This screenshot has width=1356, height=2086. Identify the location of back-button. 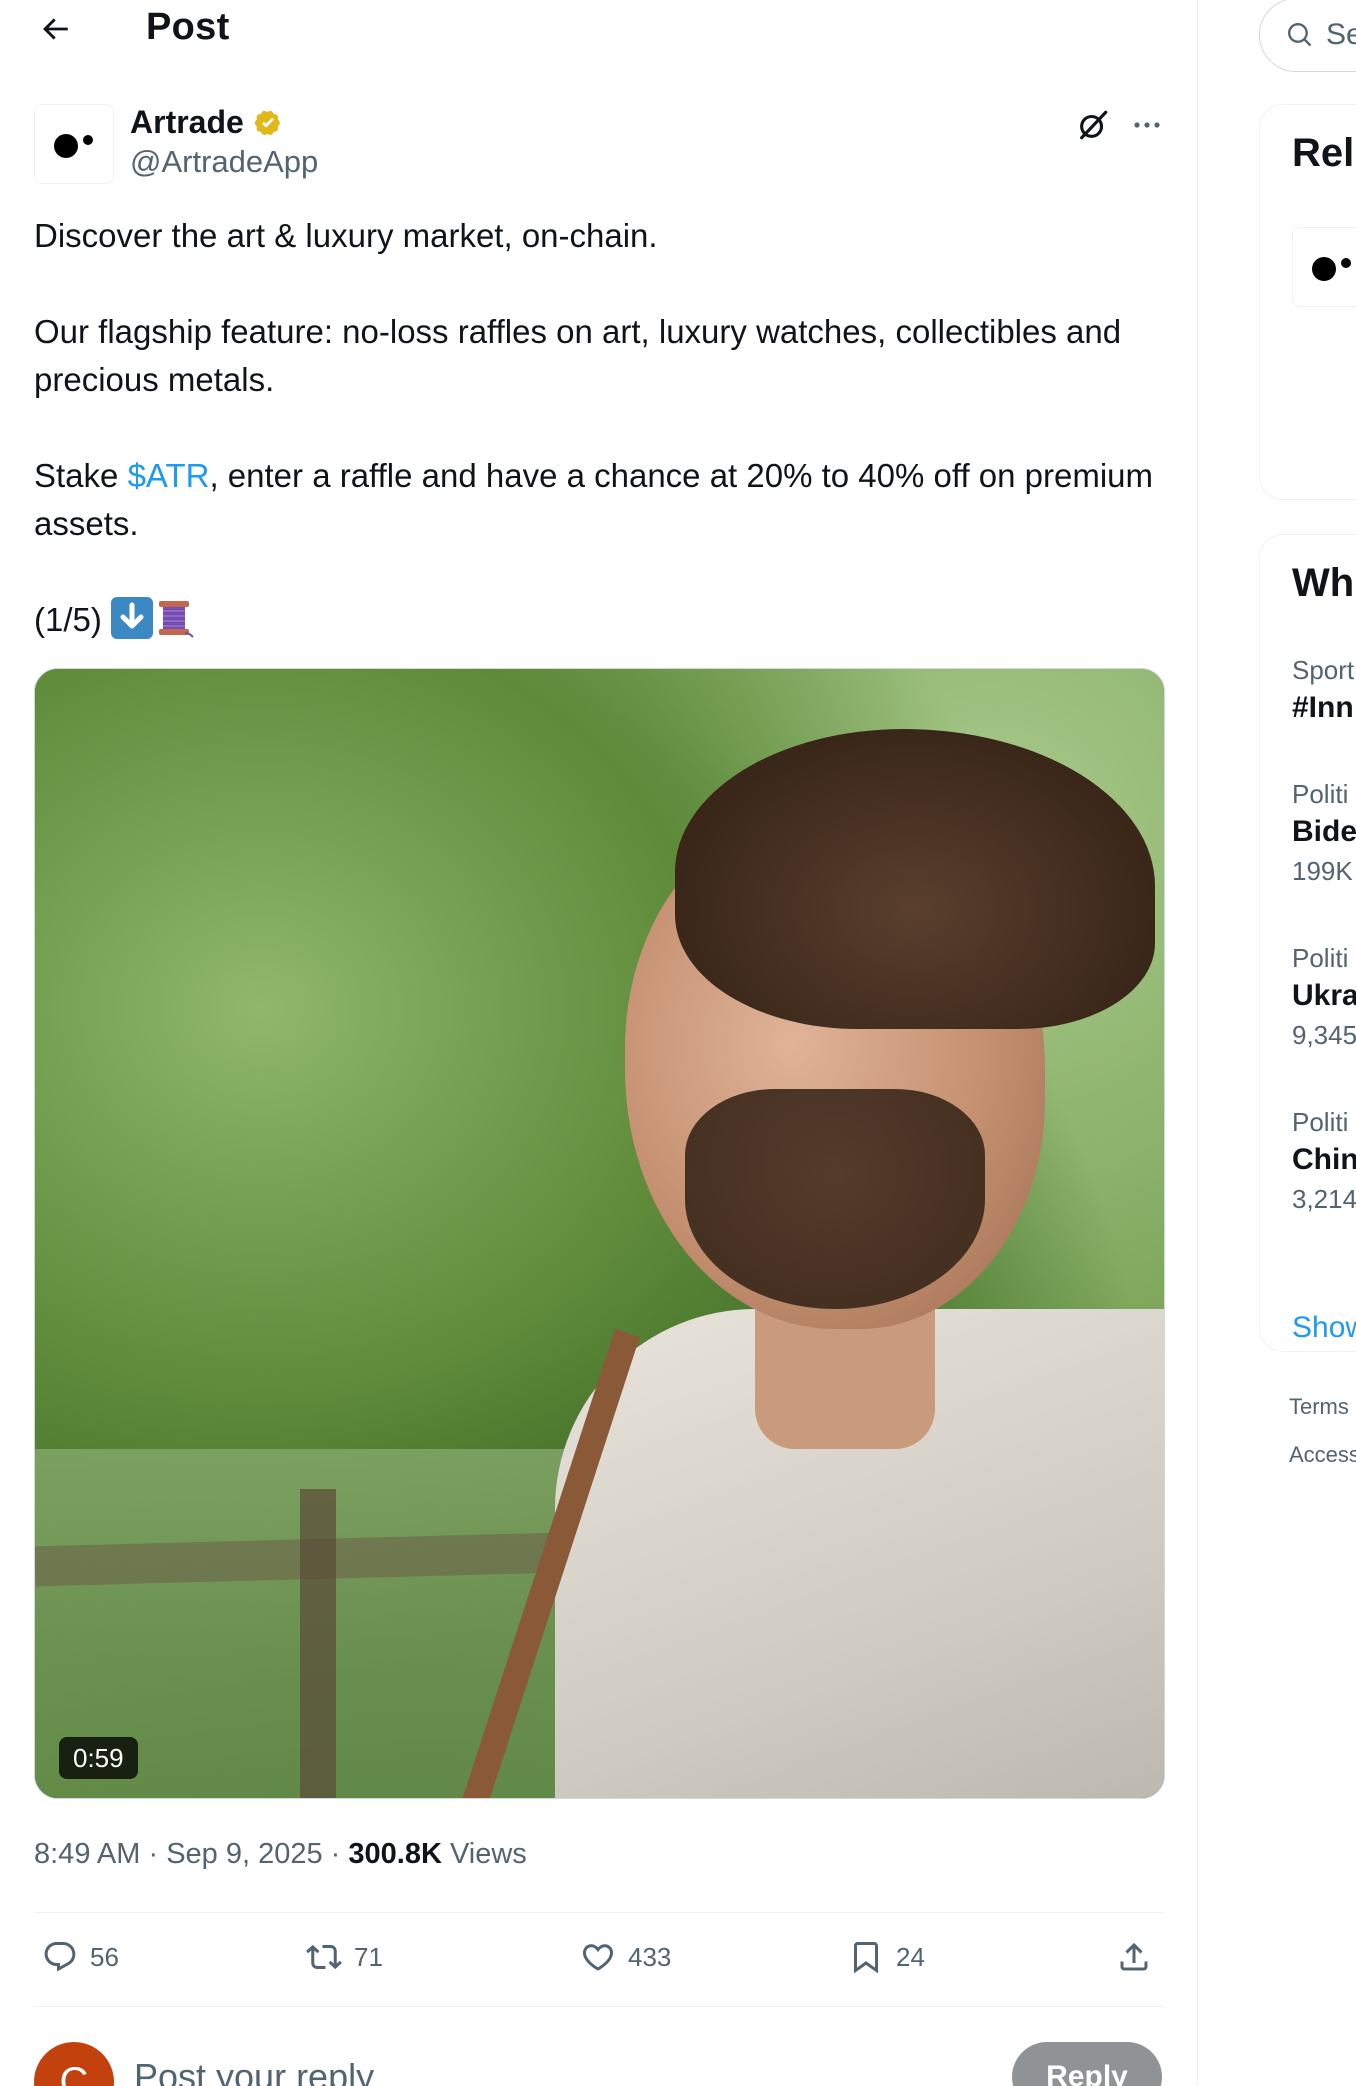
(55, 29).